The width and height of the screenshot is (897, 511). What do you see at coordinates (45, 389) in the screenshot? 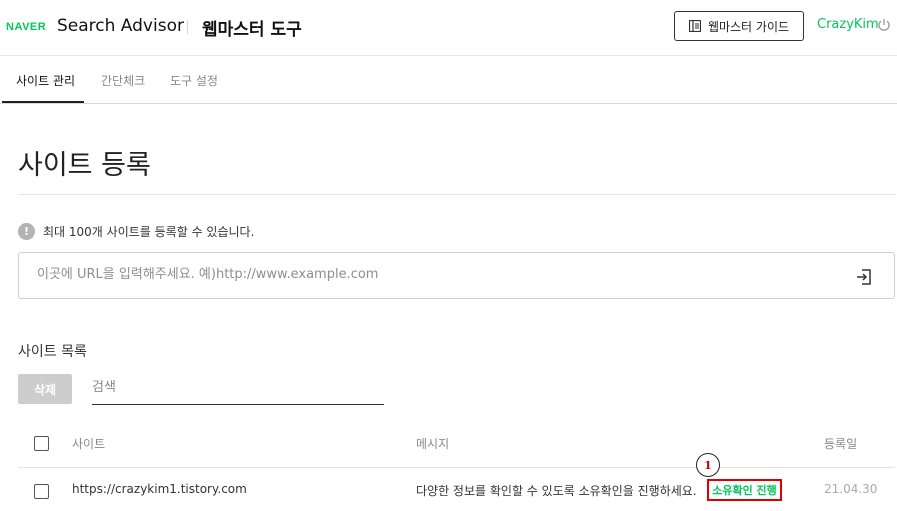
I see `delete-button: 삭제` at bounding box center [45, 389].